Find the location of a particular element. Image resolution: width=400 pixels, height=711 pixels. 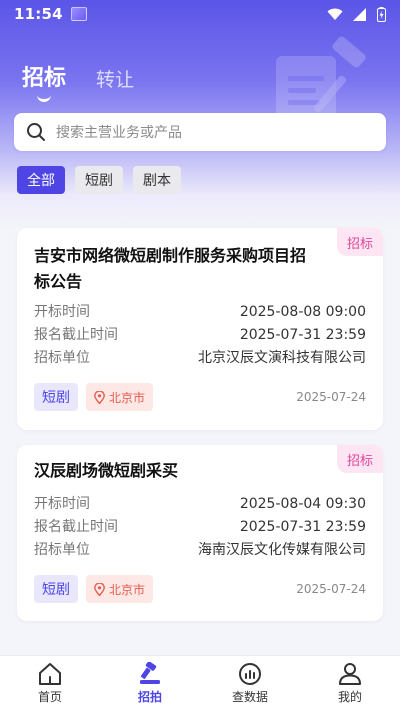

info-value: 2025-08-04 09:30 is located at coordinates (302, 504).